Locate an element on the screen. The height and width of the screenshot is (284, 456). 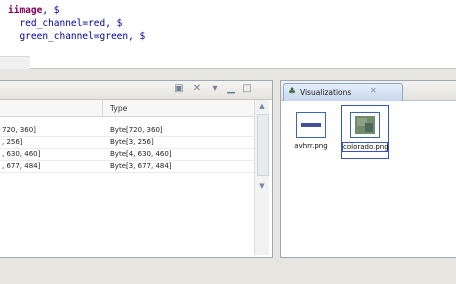
collapse-icon: ▣ is located at coordinates (179, 89).